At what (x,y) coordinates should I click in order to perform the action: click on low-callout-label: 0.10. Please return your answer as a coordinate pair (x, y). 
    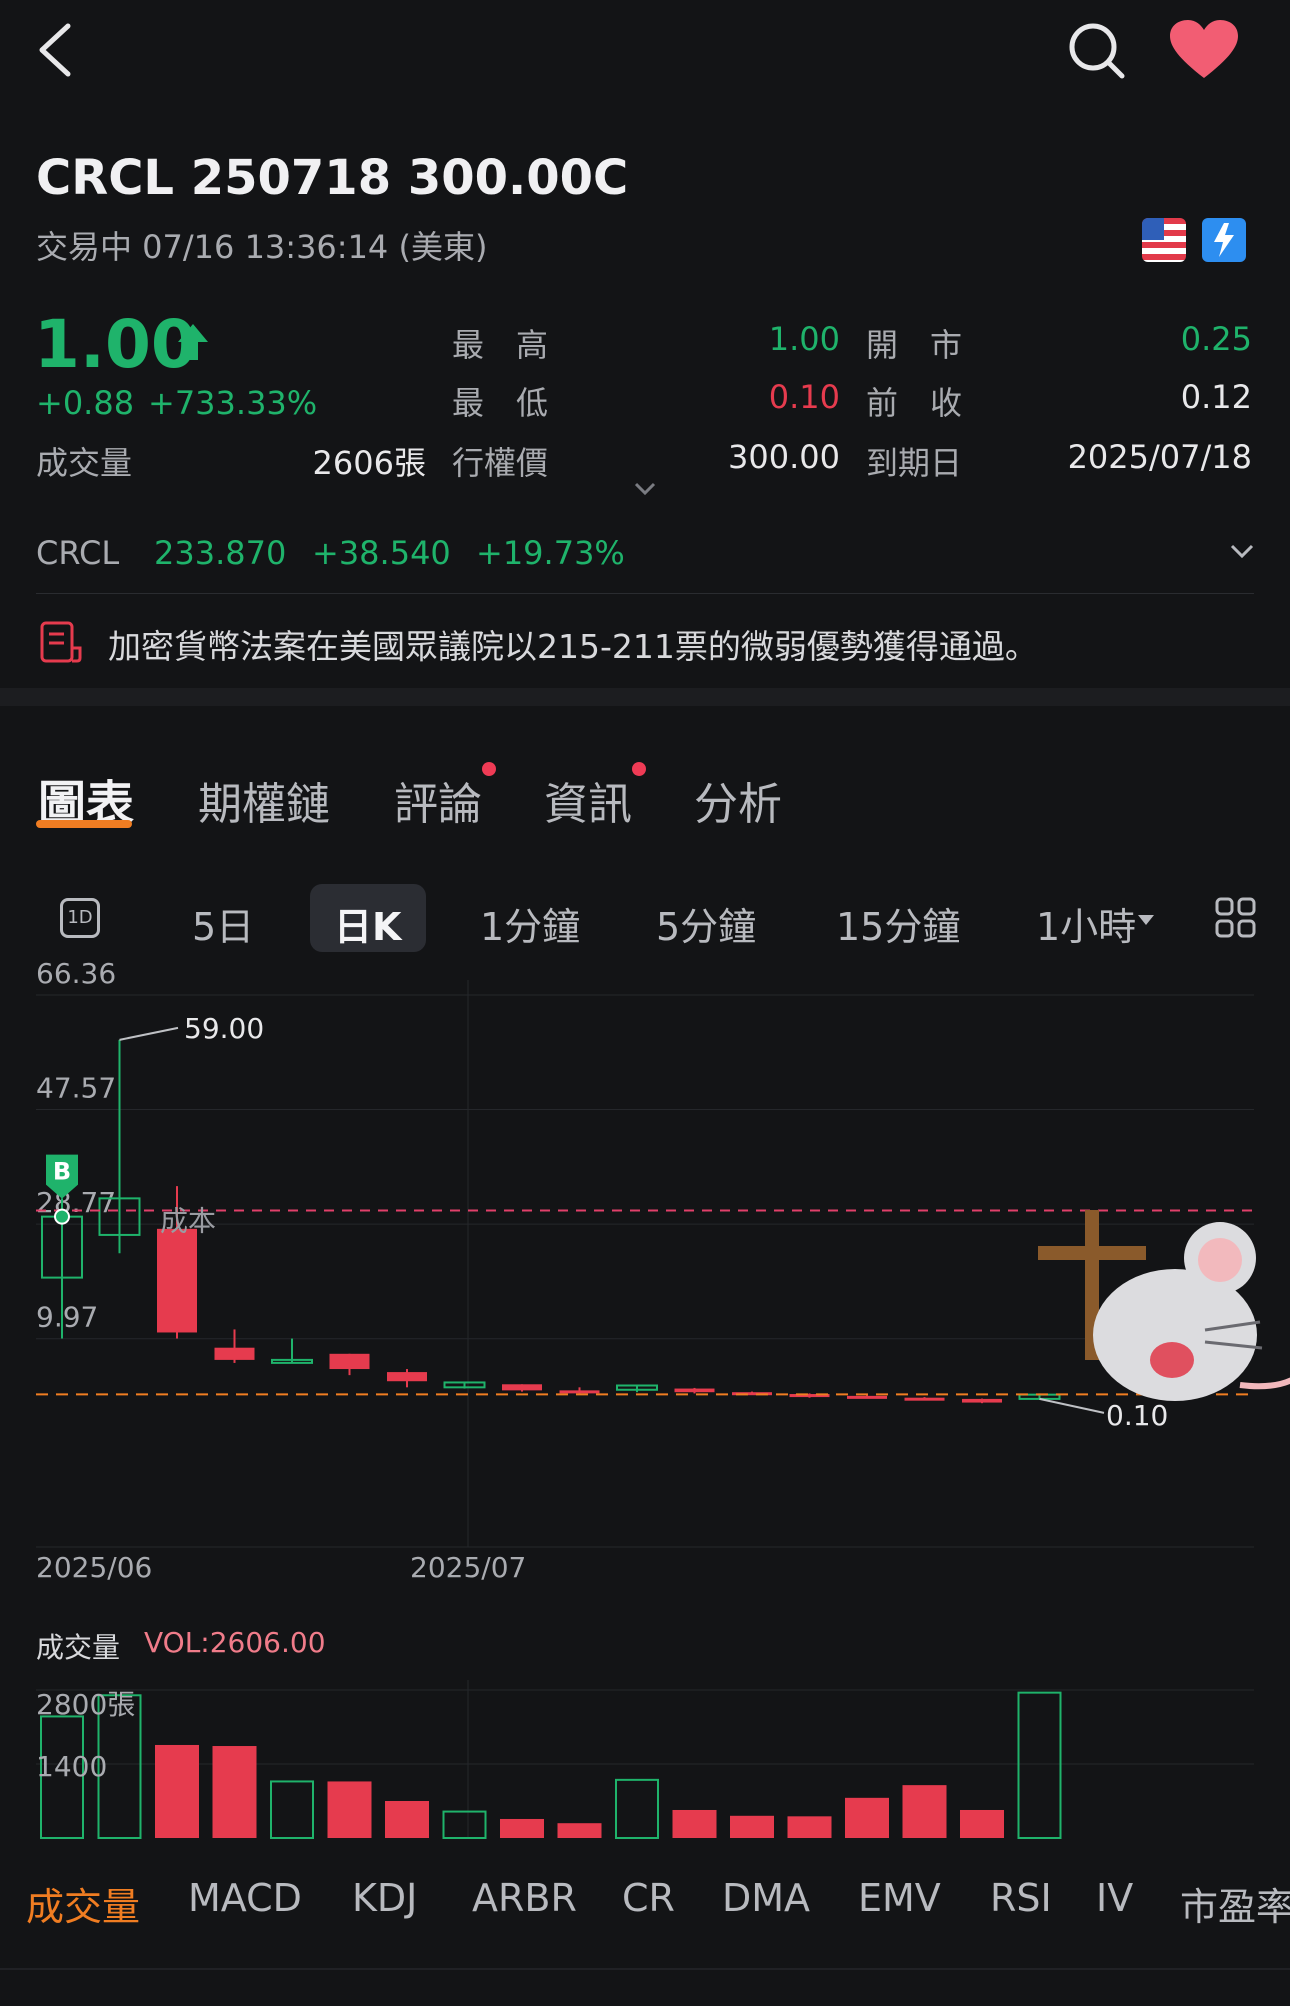
    Looking at the image, I should click on (1137, 1415).